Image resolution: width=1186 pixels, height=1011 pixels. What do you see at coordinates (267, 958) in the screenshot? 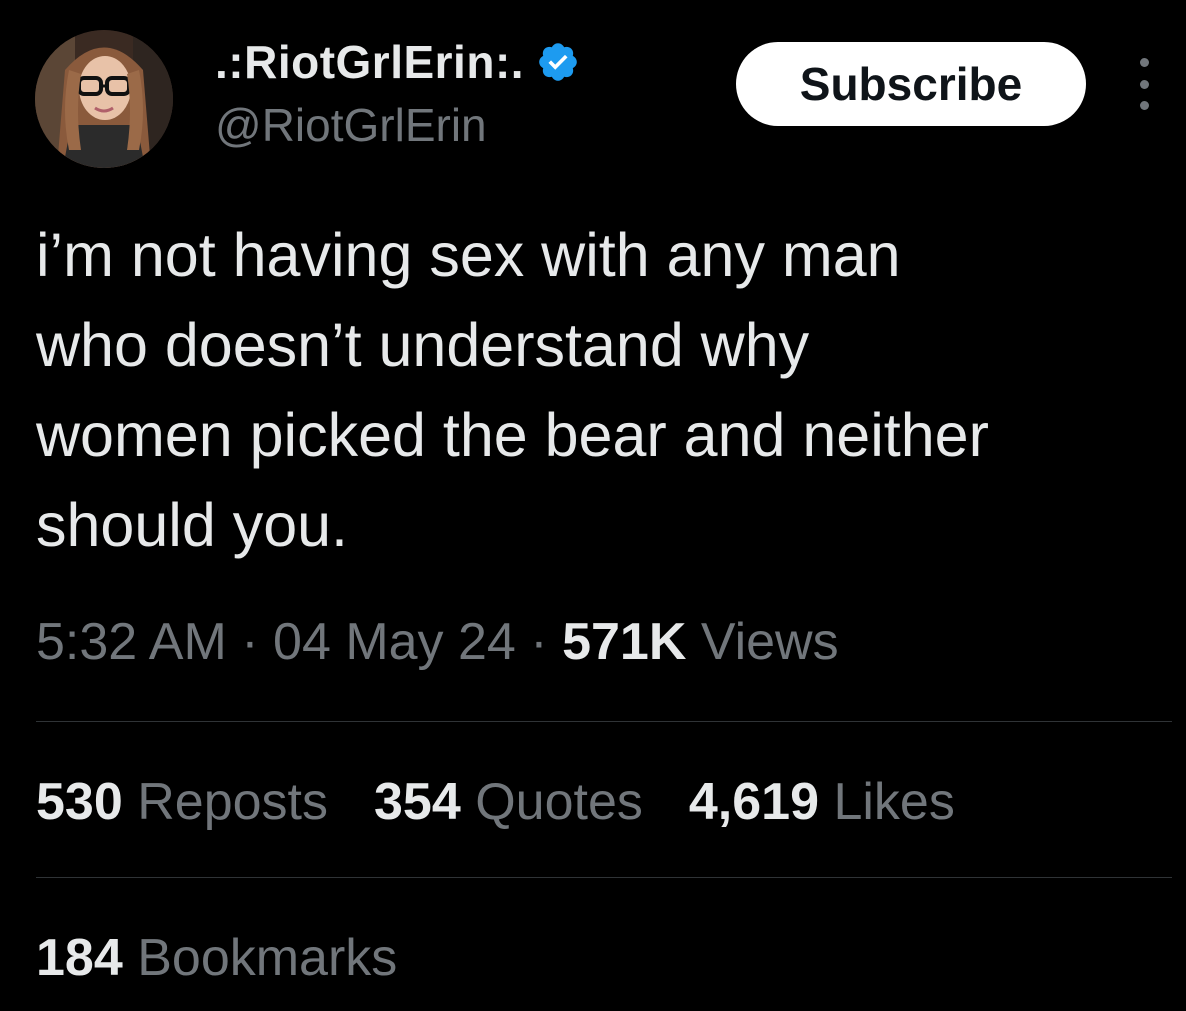
I see `bookmarks-label: Bookmarks` at bounding box center [267, 958].